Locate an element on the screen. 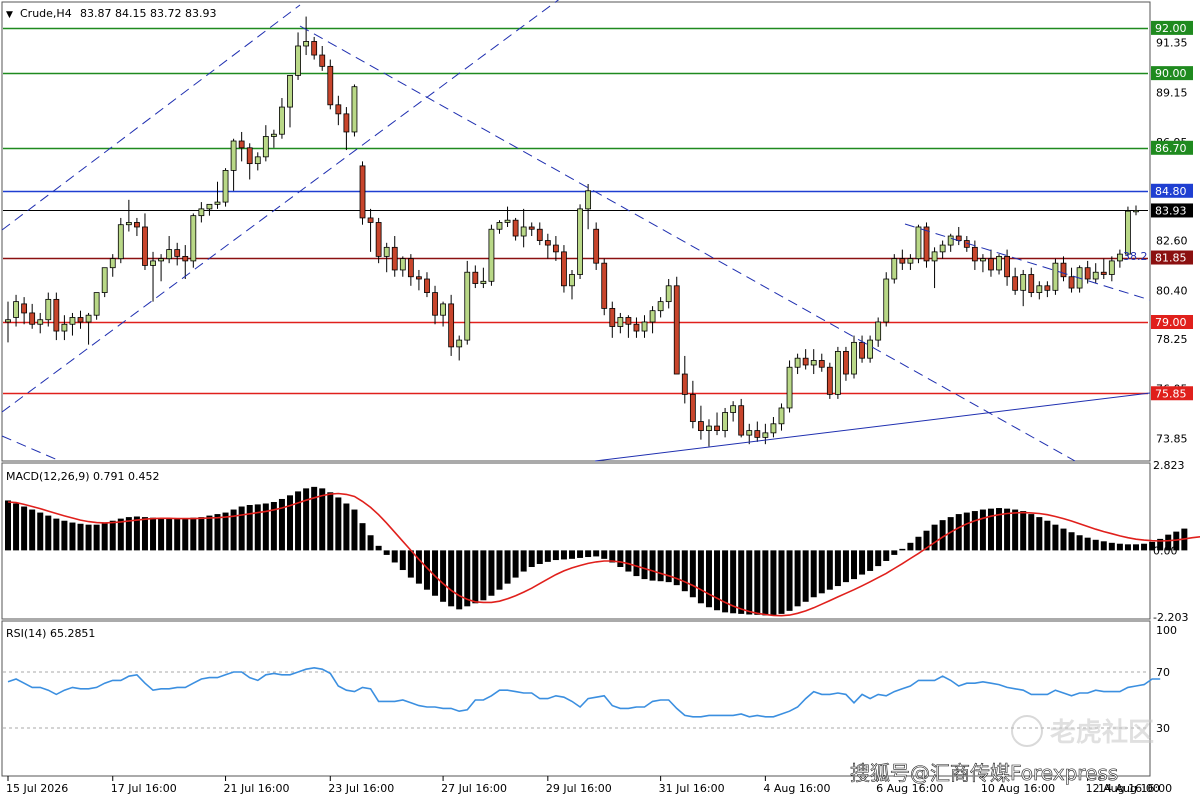 The height and width of the screenshot is (804, 1200). watermark-source-text: 搜狐号@汇商传媒Forexpress is located at coordinates (984, 773).